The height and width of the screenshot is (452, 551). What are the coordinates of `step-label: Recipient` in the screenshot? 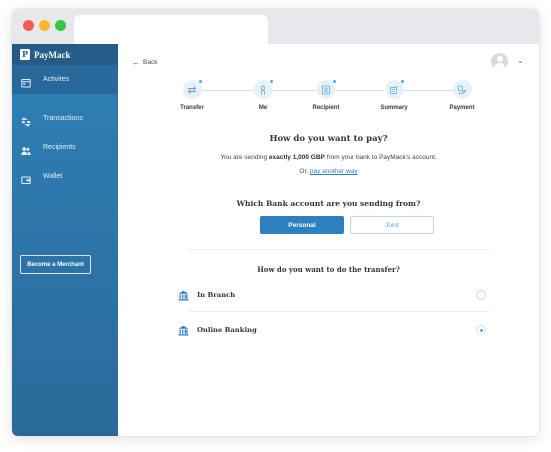 It's located at (326, 108).